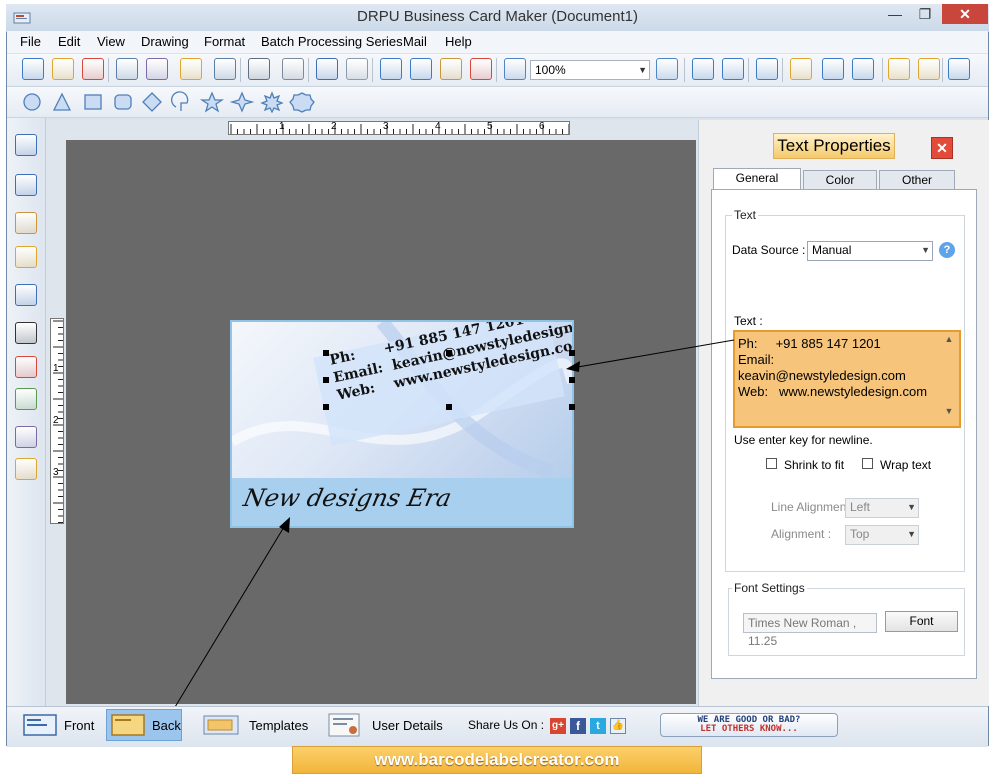 The width and height of the screenshot is (993, 777). I want to click on twitter-icon: t, so click(598, 726).